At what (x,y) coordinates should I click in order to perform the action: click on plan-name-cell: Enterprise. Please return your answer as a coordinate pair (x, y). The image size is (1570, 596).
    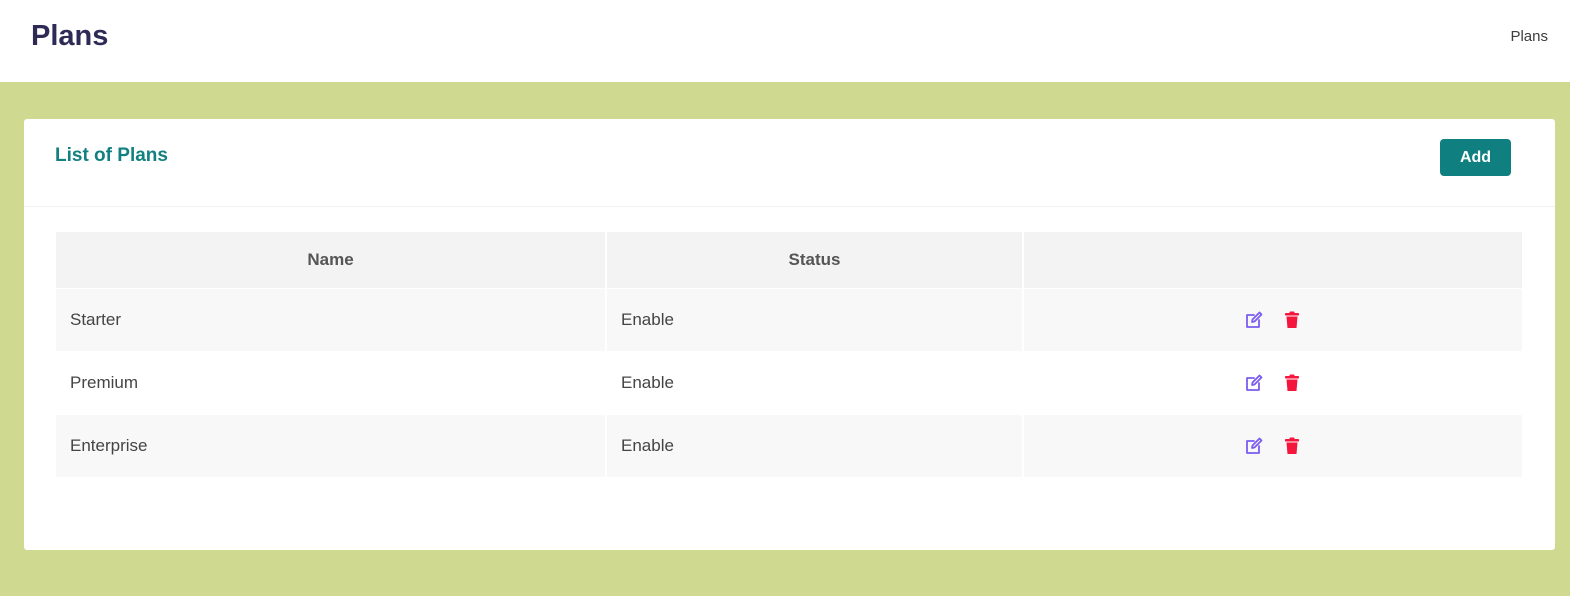
    Looking at the image, I should click on (331, 445).